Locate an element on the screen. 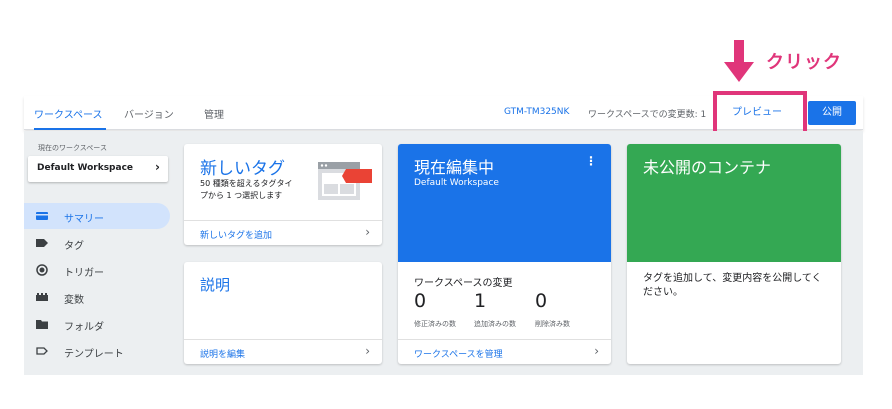 The height and width of the screenshot is (409, 892). summary-icon is located at coordinates (42, 216).